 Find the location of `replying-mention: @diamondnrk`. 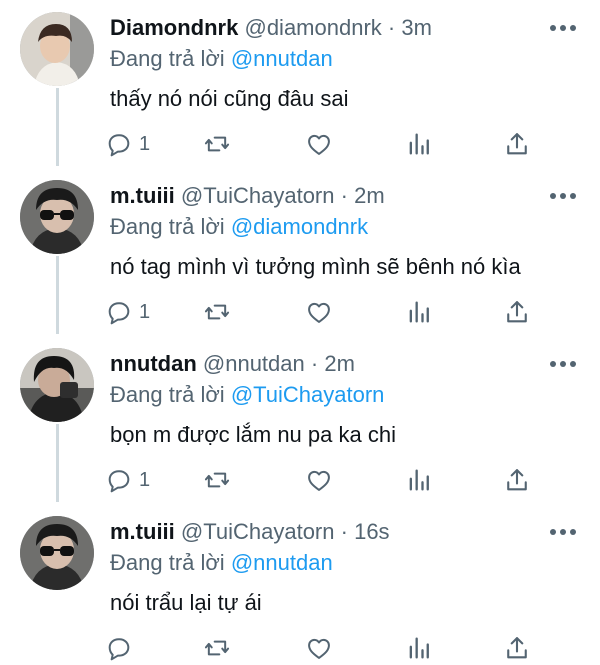

replying-mention: @diamondnrk is located at coordinates (299, 226).